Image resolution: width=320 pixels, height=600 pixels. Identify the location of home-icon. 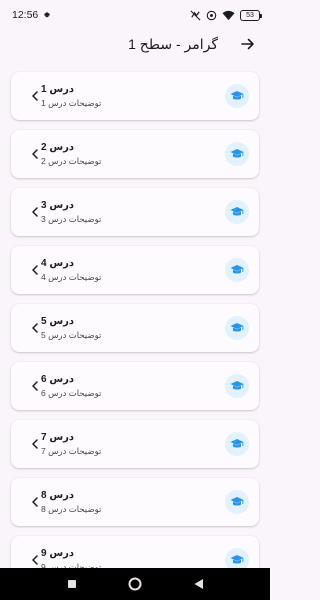
(135, 584).